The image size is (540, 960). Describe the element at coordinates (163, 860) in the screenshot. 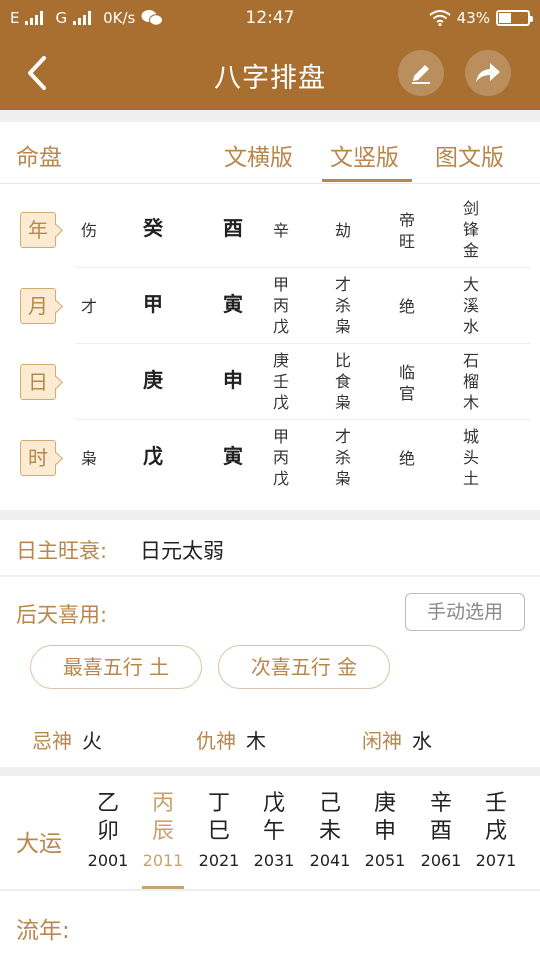

I see `luck-year: 2011` at that location.